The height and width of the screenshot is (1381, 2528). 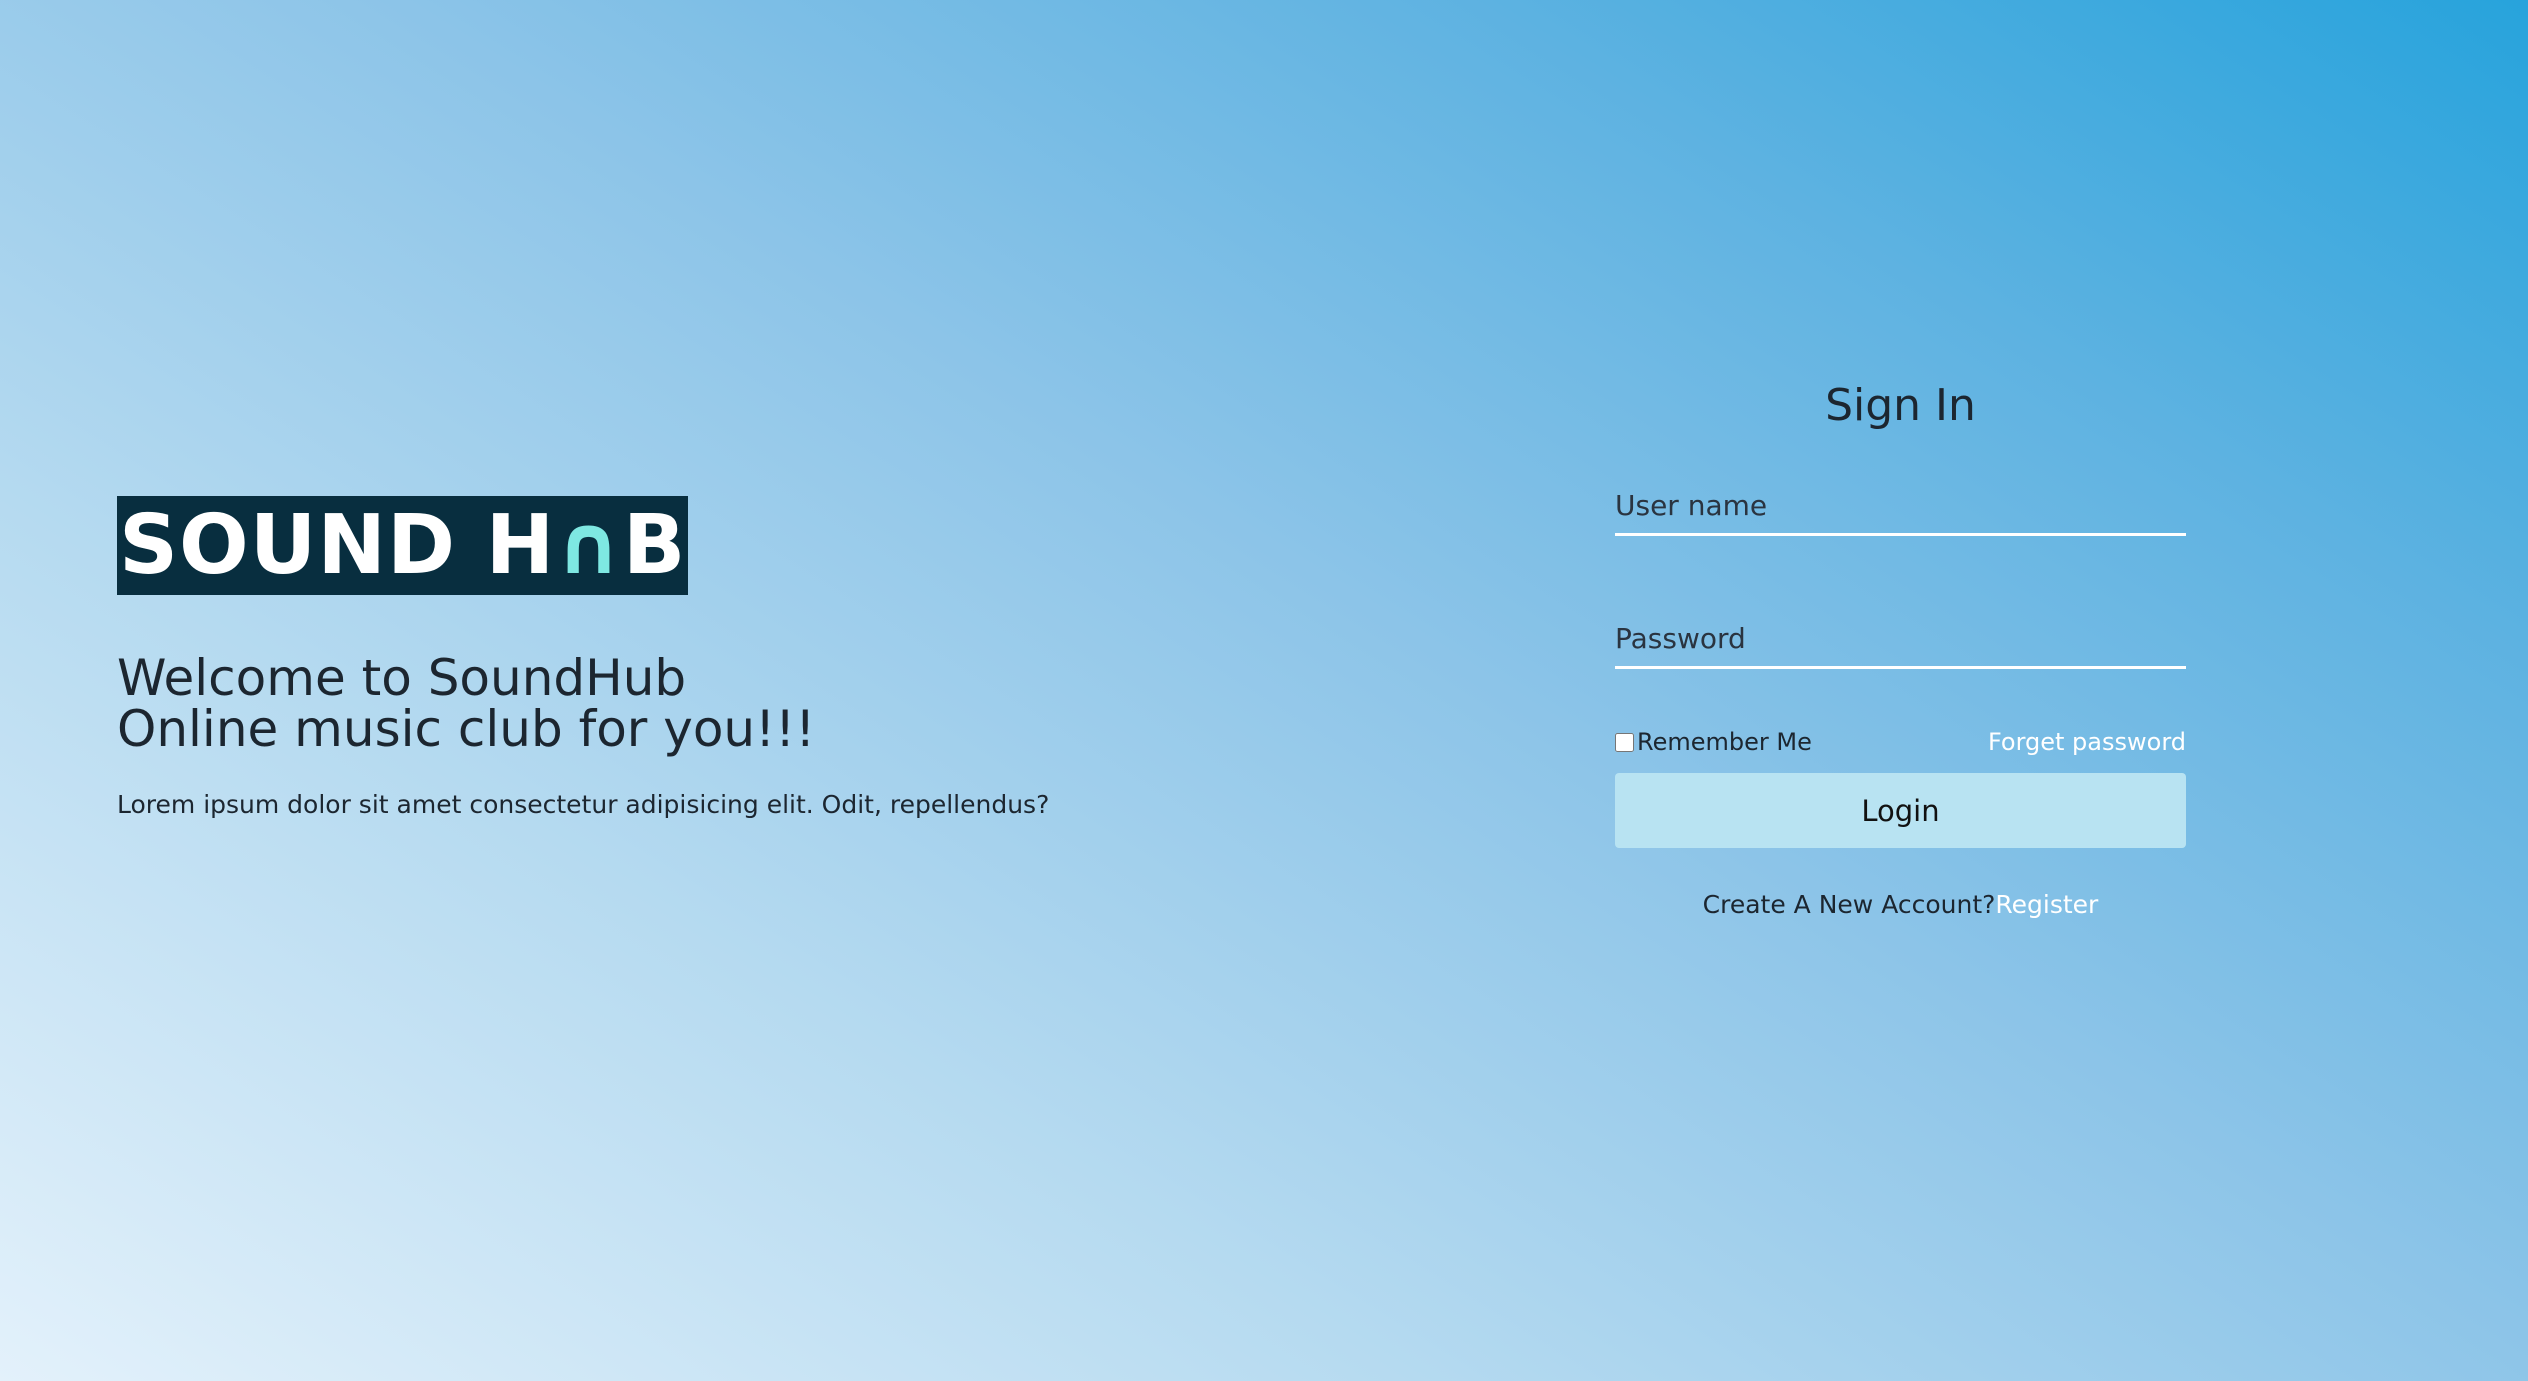 I want to click on welcome-line-1: Welcome to SoundHub, so click(x=402, y=678).